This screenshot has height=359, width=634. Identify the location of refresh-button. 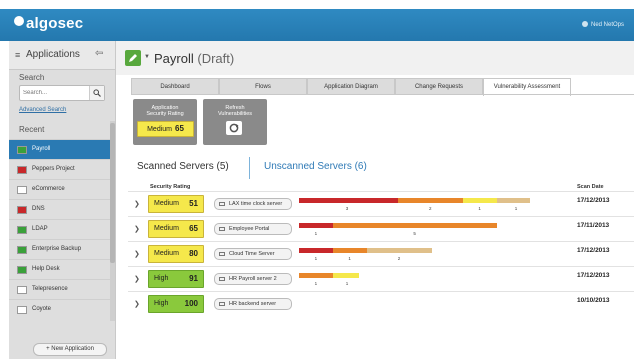
(234, 128).